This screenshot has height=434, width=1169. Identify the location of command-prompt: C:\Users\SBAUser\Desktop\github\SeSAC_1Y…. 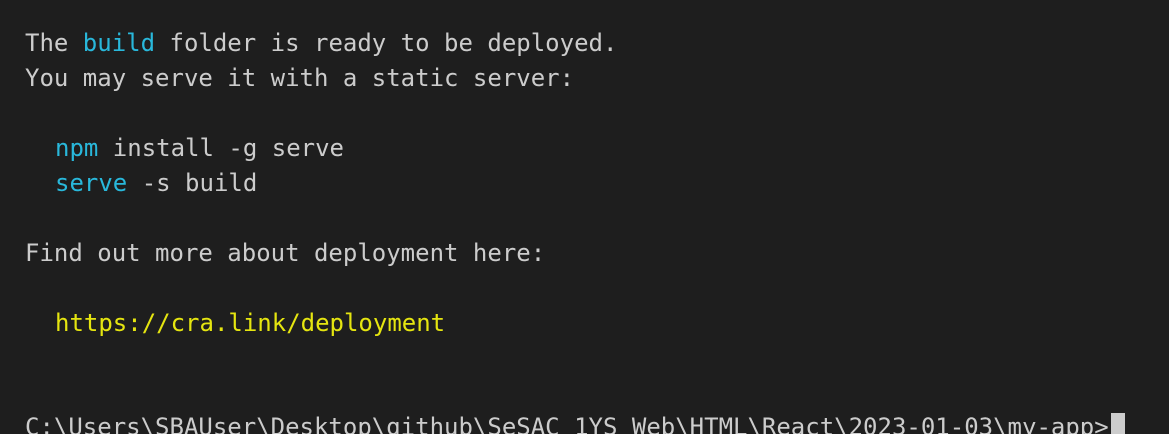
(575, 422).